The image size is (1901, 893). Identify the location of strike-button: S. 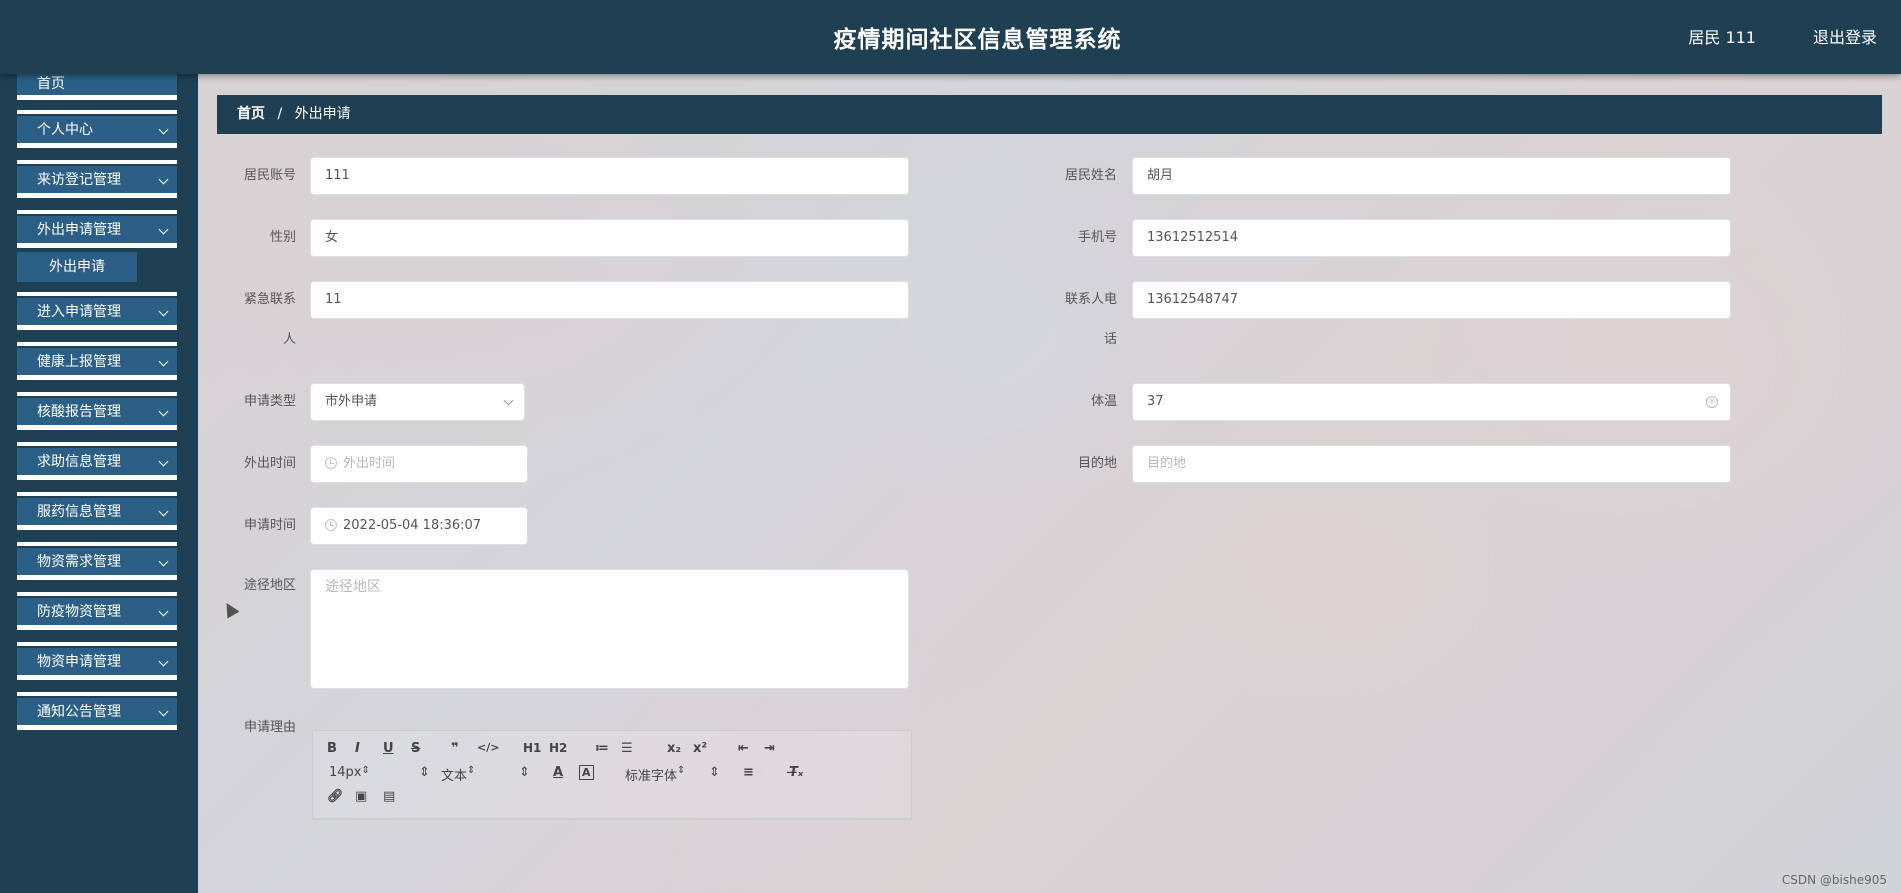
(415, 748).